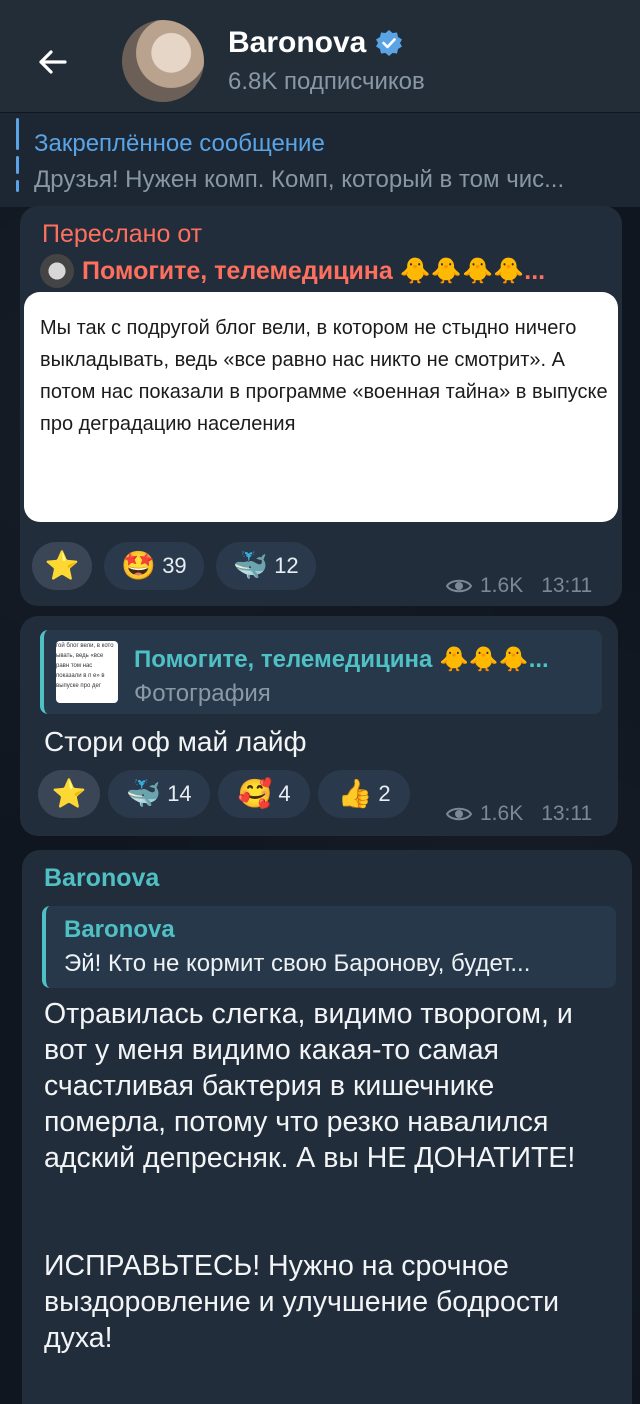  Describe the element at coordinates (389, 43) in the screenshot. I see `verified-icon` at that location.